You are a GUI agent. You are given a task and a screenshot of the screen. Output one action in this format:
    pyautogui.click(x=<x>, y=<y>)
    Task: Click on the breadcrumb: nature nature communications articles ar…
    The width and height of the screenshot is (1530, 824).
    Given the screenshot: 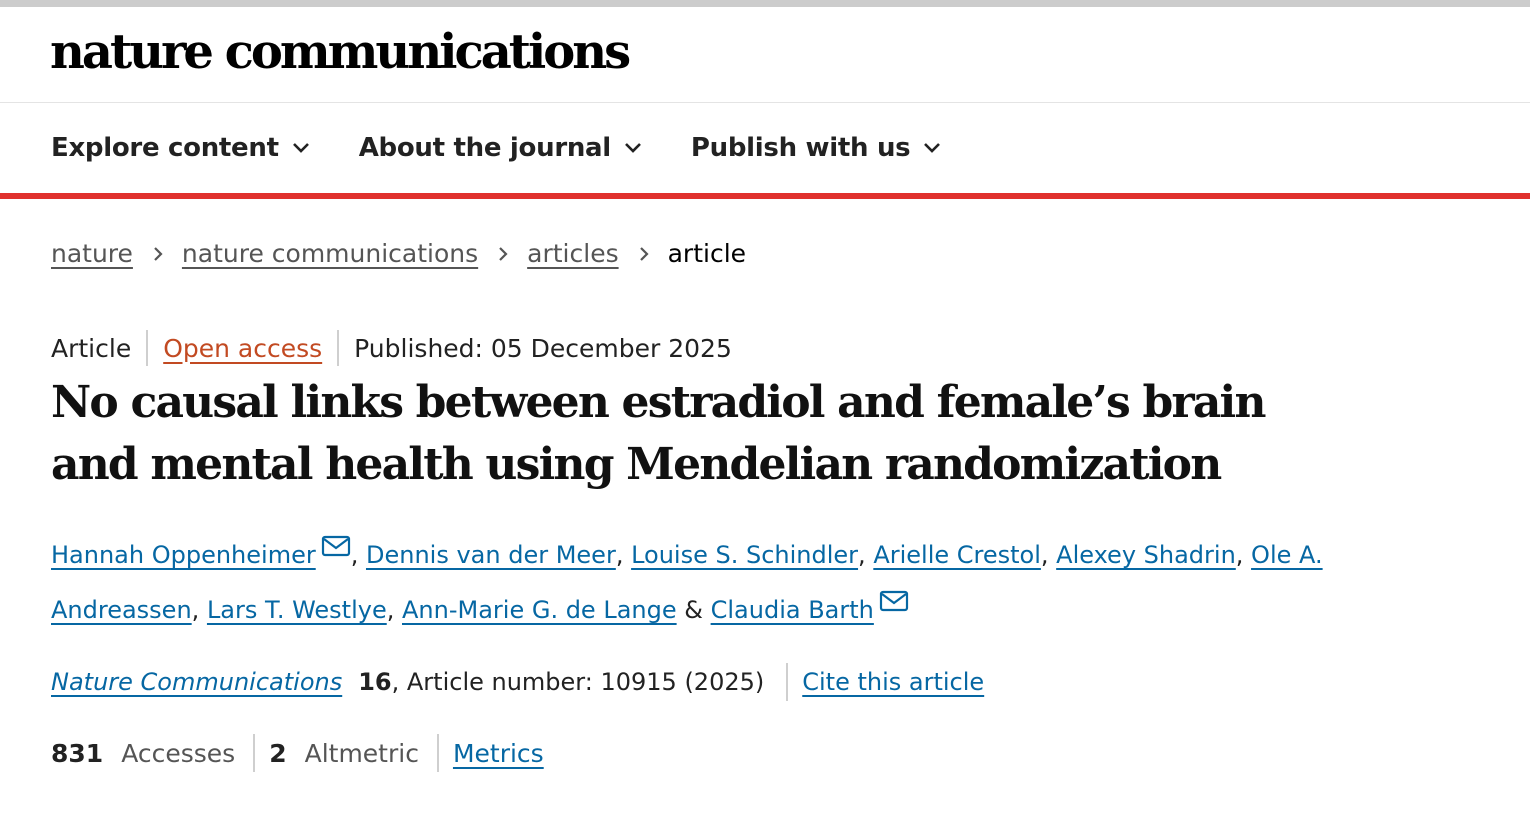 What is the action you would take?
    pyautogui.click(x=765, y=253)
    